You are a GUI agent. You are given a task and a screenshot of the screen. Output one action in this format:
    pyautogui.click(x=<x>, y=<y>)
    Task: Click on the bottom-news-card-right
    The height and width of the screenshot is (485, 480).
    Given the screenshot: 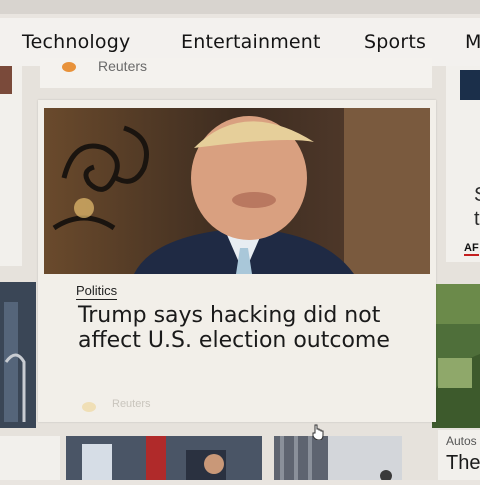 What is the action you would take?
    pyautogui.click(x=338, y=459)
    